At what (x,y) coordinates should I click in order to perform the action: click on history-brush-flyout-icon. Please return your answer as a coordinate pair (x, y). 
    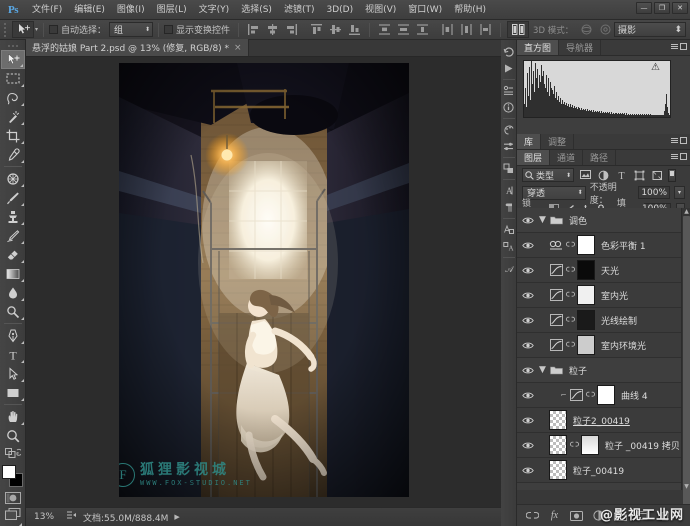
    Looking at the image, I should click on (22, 242).